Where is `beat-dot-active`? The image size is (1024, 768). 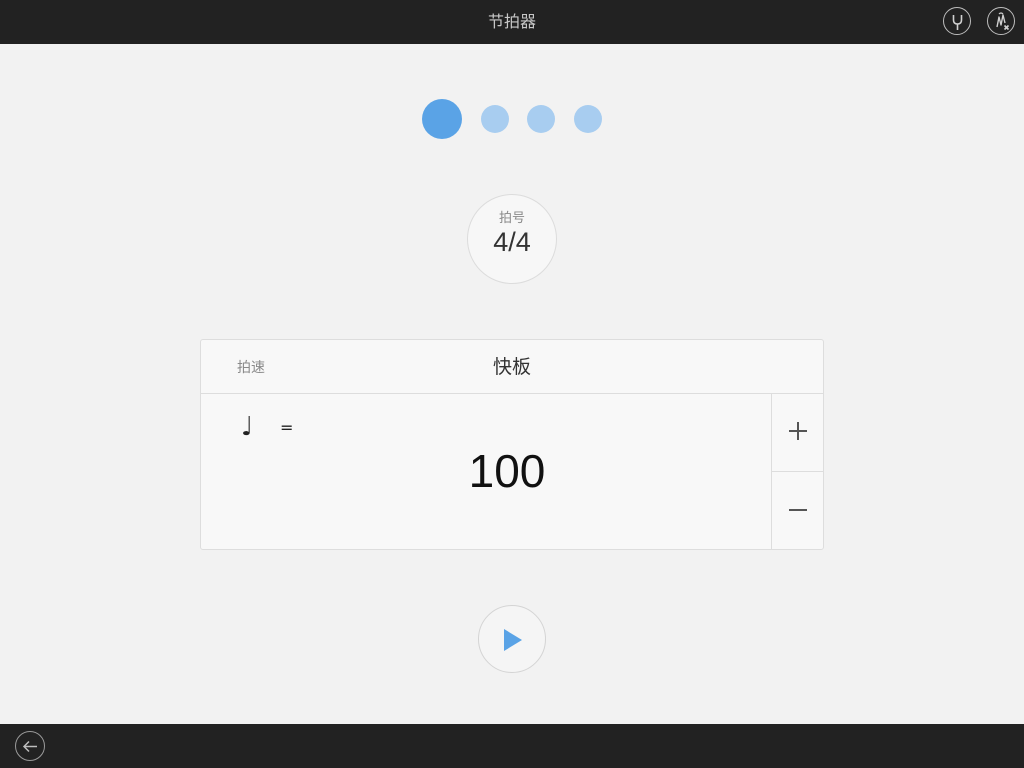 beat-dot-active is located at coordinates (442, 119).